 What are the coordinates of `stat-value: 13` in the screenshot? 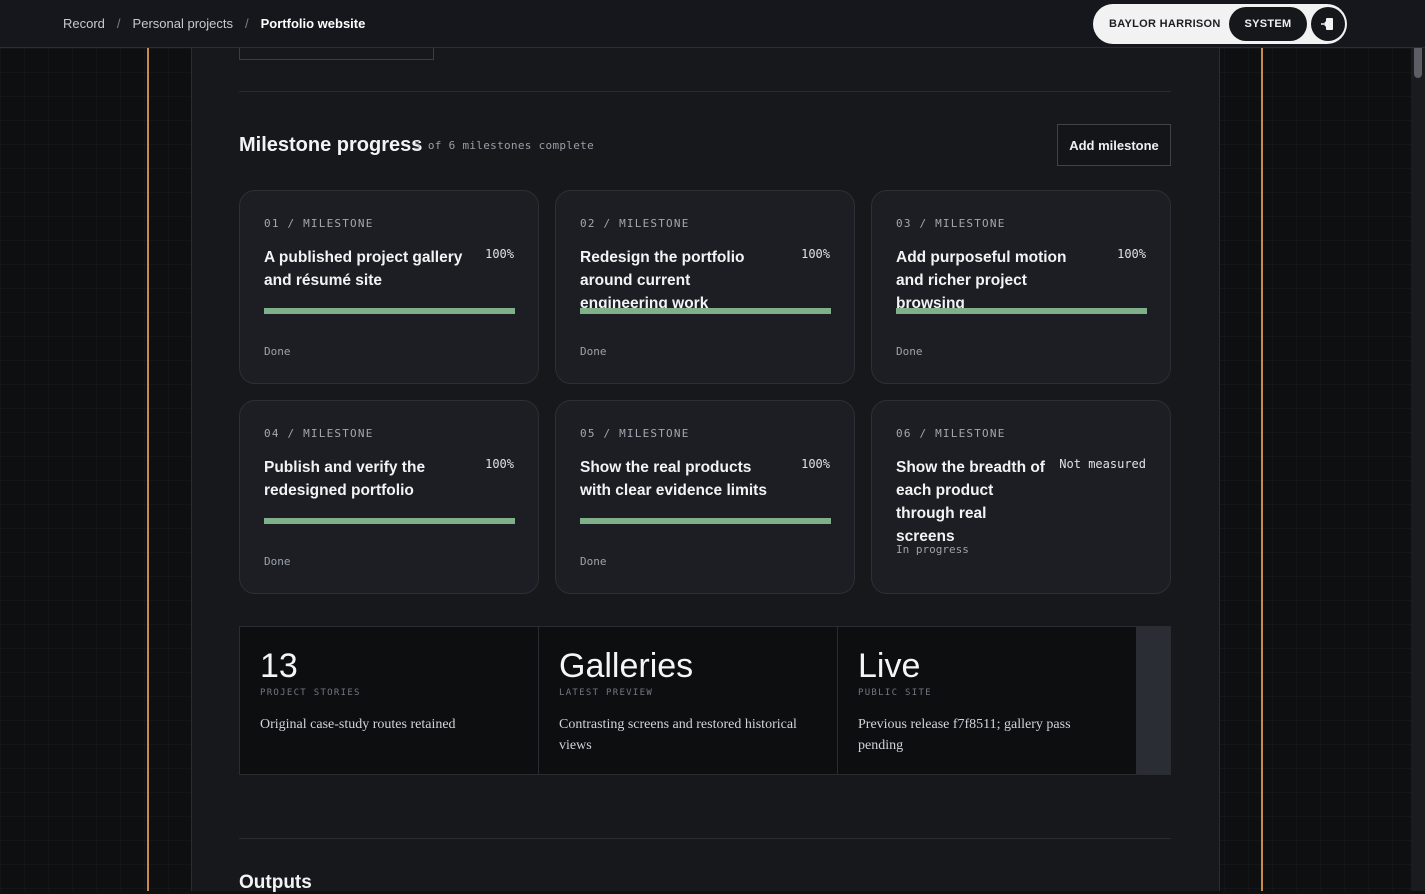 It's located at (279, 666).